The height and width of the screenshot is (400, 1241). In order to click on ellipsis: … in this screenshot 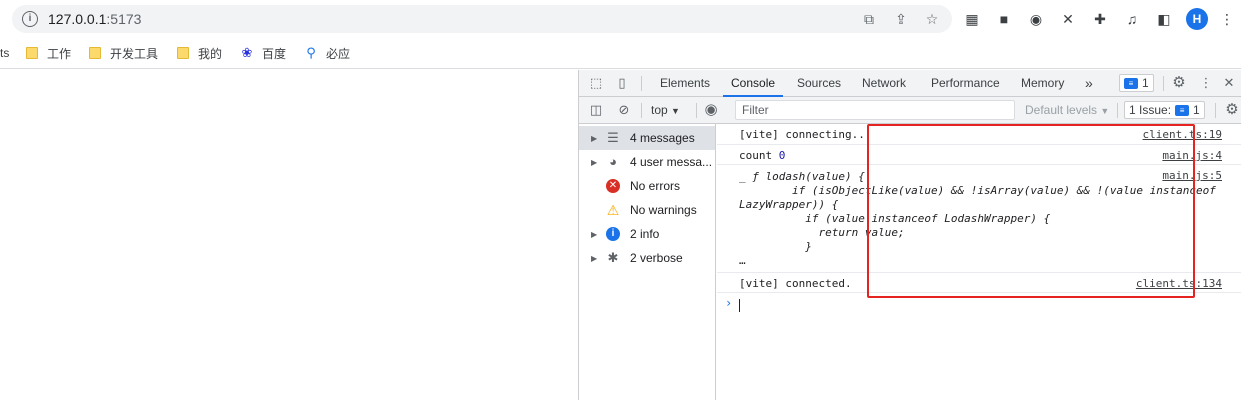, I will do `click(742, 260)`.